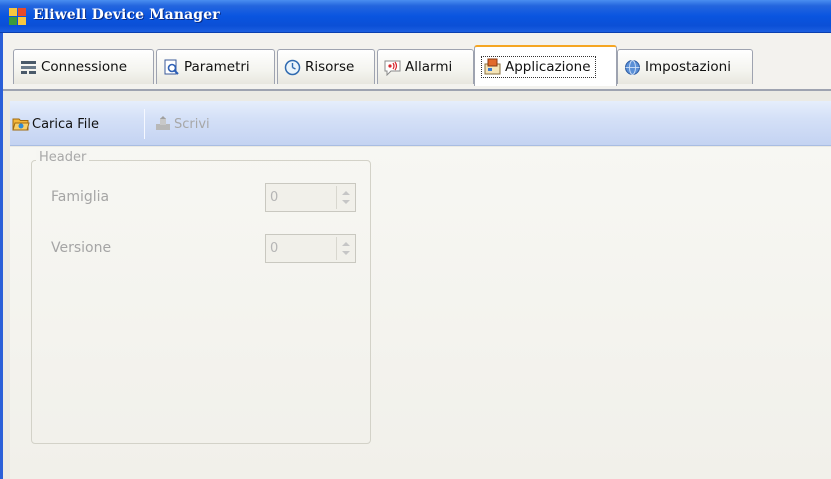 The width and height of the screenshot is (831, 479). I want to click on famiglia-spin-buttons, so click(344, 197).